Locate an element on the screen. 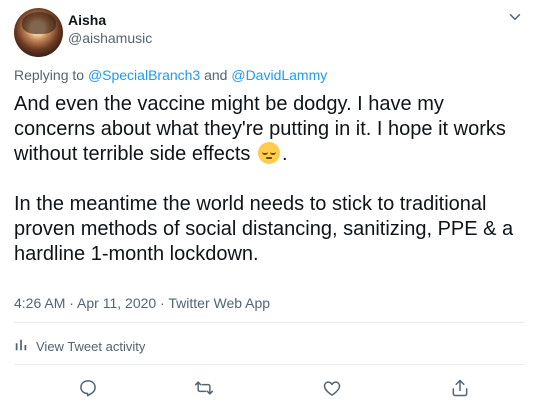 Image resolution: width=535 pixels, height=414 pixels. retweet-icon is located at coordinates (205, 389).